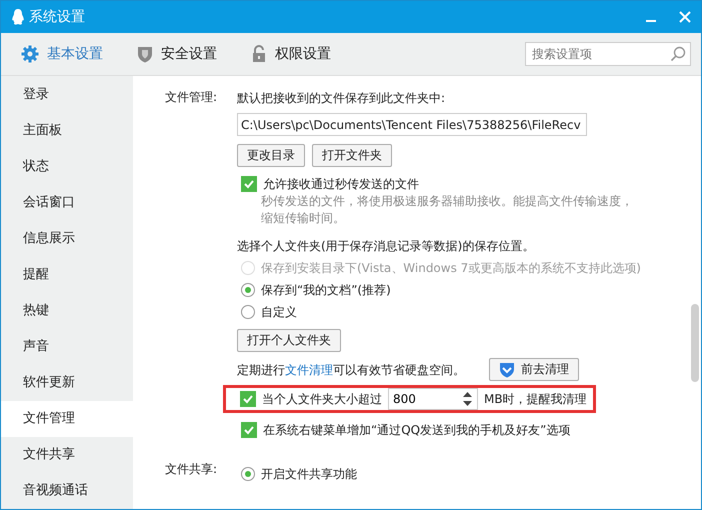  Describe the element at coordinates (30, 54) in the screenshot. I see `gear-icon` at that location.